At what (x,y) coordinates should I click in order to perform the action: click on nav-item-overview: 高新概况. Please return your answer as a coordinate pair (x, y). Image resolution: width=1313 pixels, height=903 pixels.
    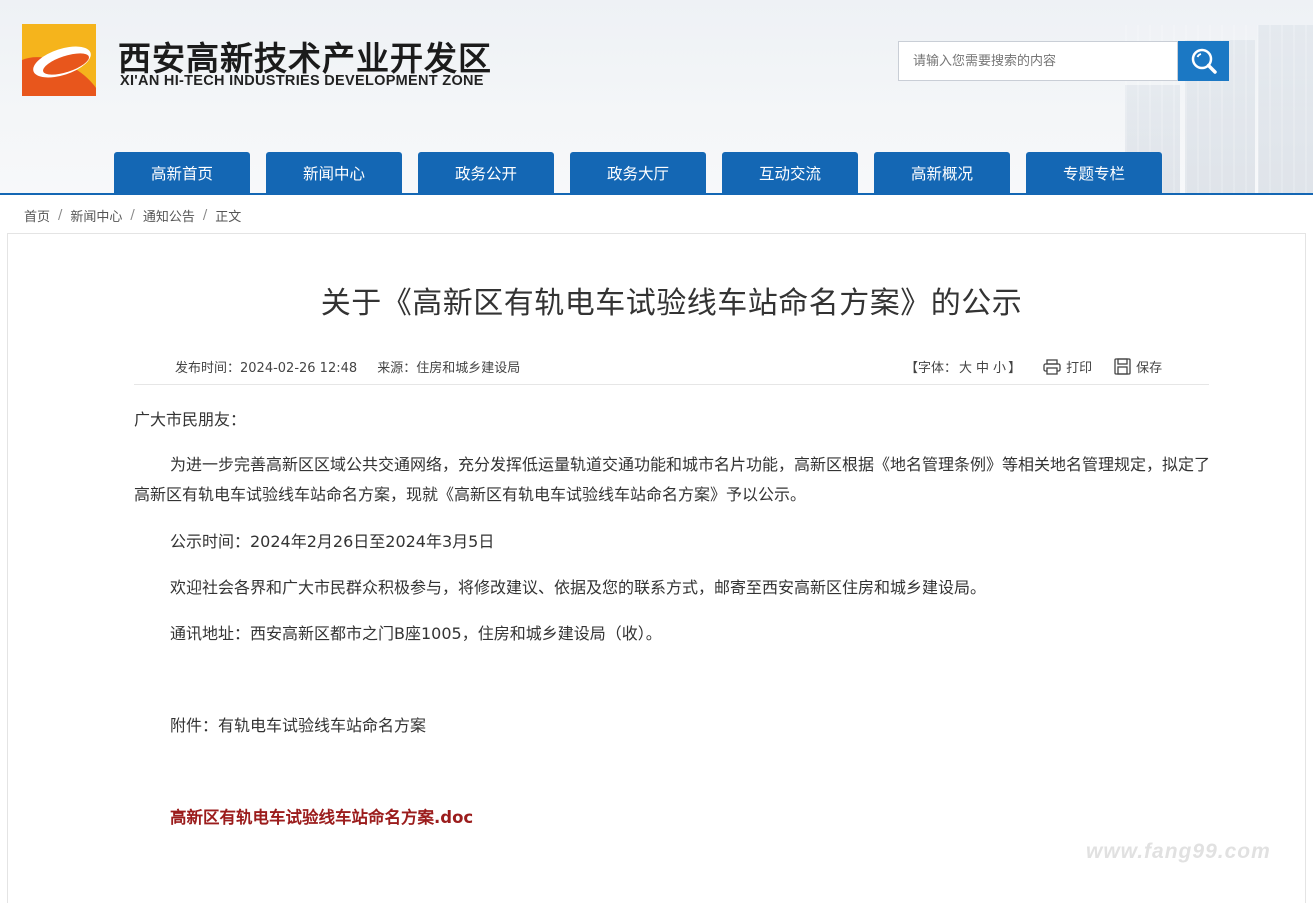
    Looking at the image, I should click on (942, 172).